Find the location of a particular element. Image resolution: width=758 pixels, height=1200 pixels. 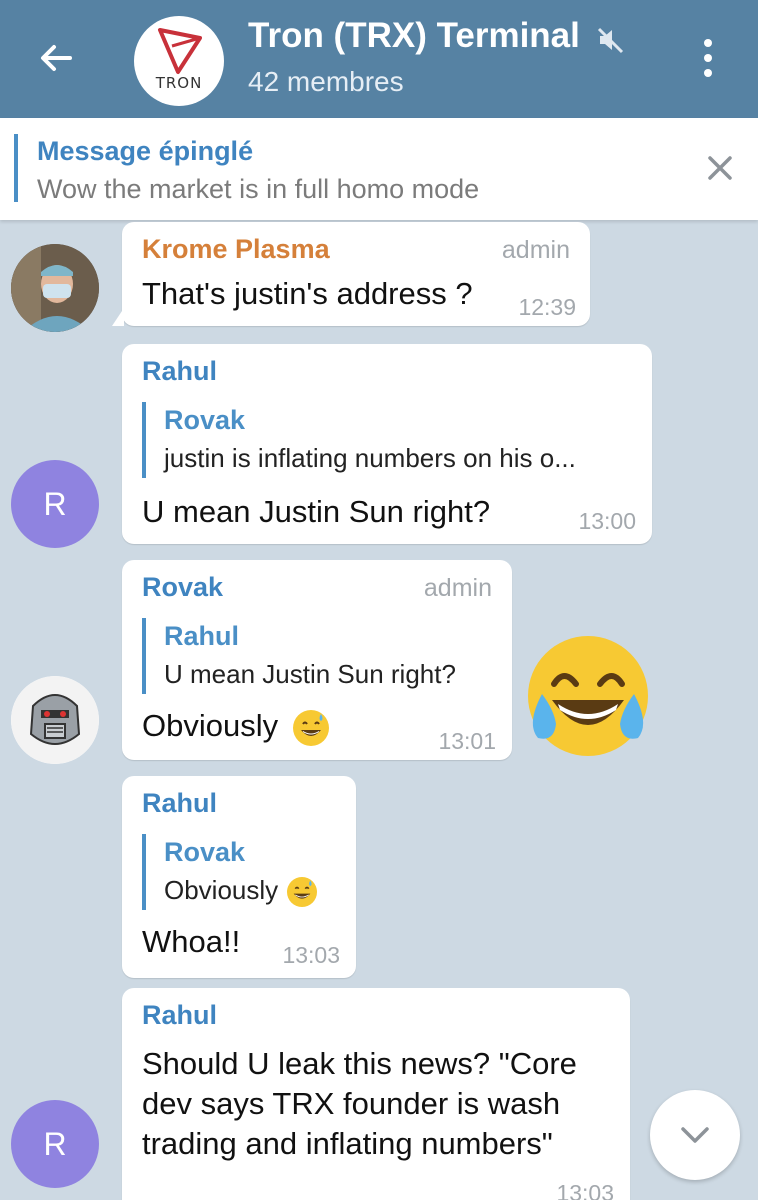

message-text: U mean Justin Sun right? is located at coordinates (316, 511).